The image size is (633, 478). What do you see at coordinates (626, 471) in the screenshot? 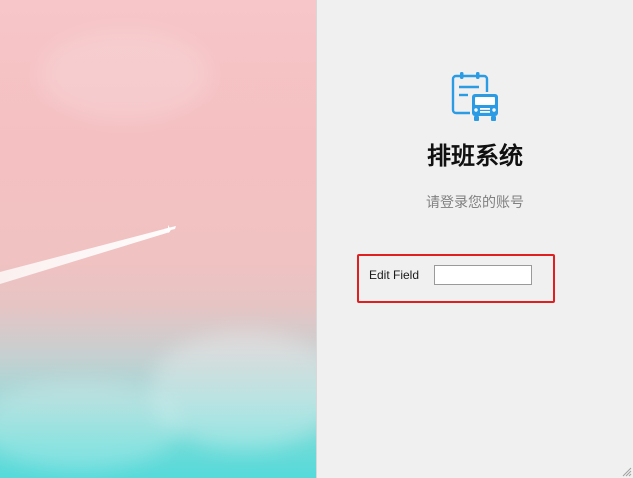
I see `resize-grip-icon` at bounding box center [626, 471].